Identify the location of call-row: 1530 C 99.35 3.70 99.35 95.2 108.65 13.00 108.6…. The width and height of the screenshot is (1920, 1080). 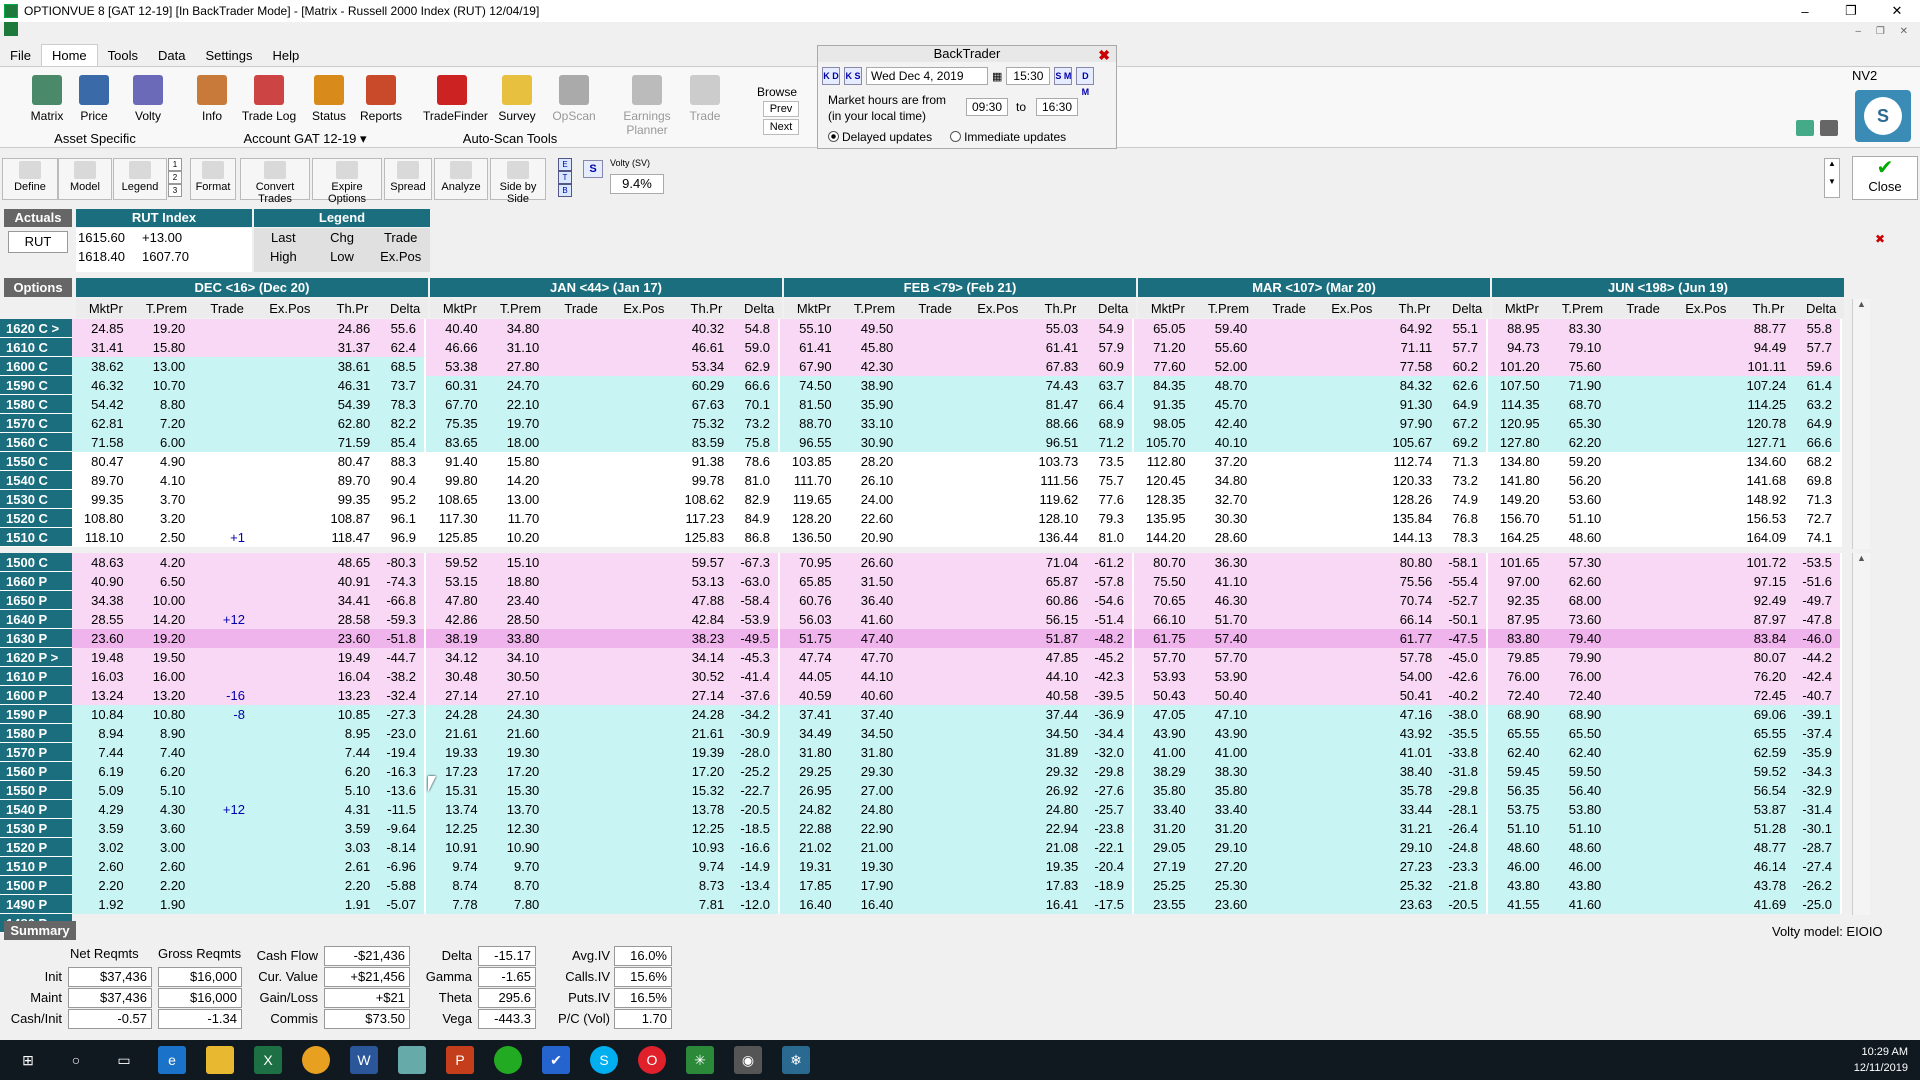
(926, 499).